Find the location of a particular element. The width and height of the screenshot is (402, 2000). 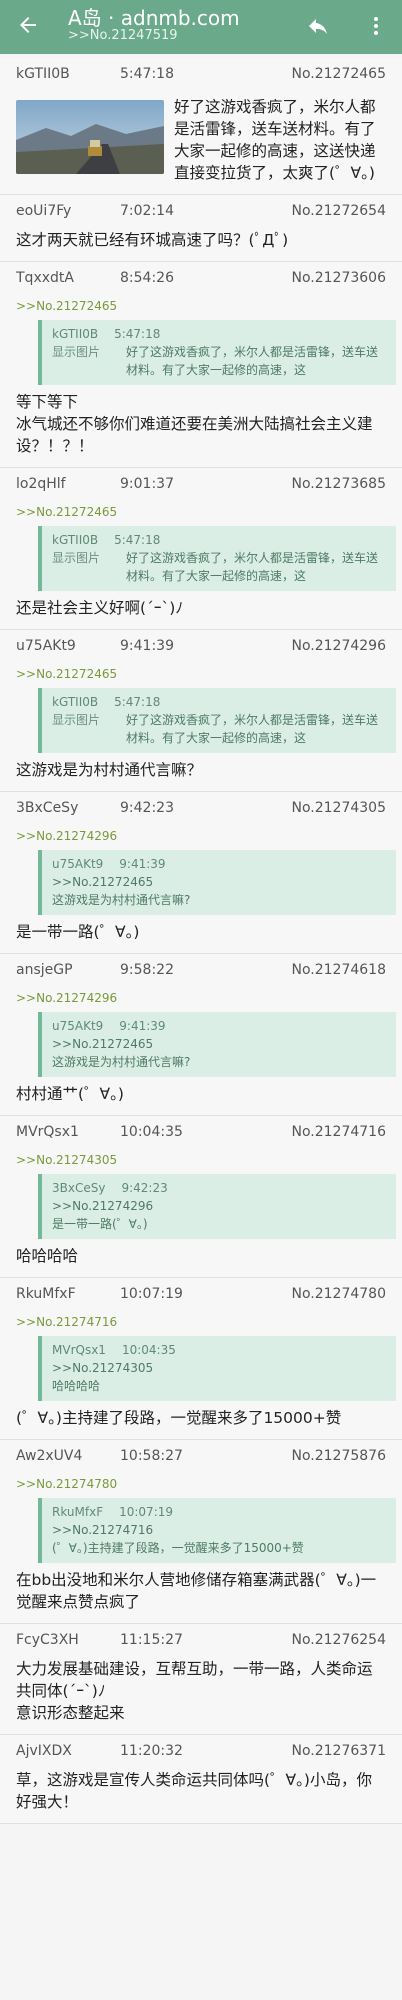

post-number: No.21273606 is located at coordinates (339, 278).